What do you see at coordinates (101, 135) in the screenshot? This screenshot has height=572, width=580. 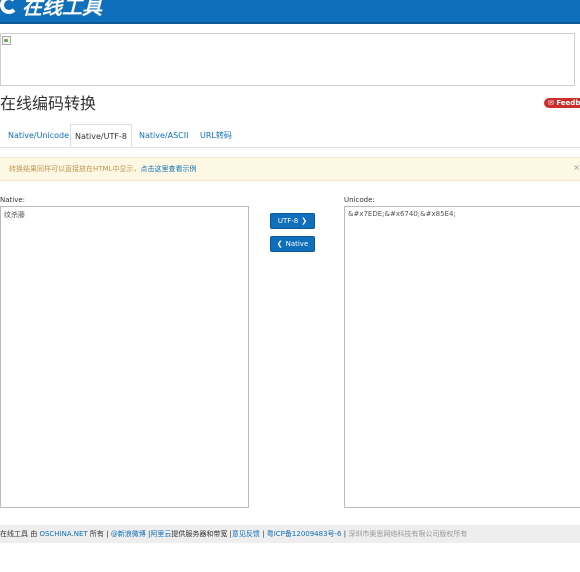 I see `tab-native-utf8: Native/UTF-8` at bounding box center [101, 135].